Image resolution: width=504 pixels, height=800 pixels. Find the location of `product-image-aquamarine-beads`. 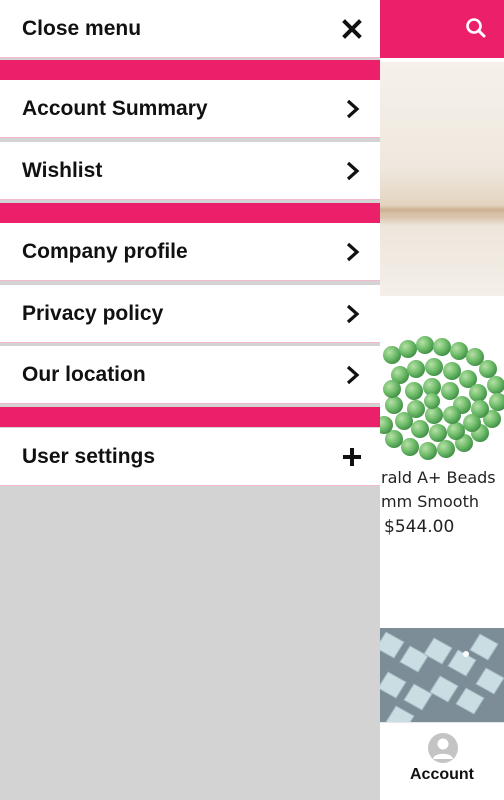

product-image-aquamarine-beads is located at coordinates (442, 675).